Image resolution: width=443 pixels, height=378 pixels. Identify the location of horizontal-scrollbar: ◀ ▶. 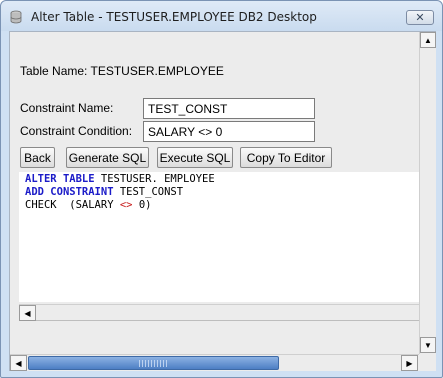
(214, 362).